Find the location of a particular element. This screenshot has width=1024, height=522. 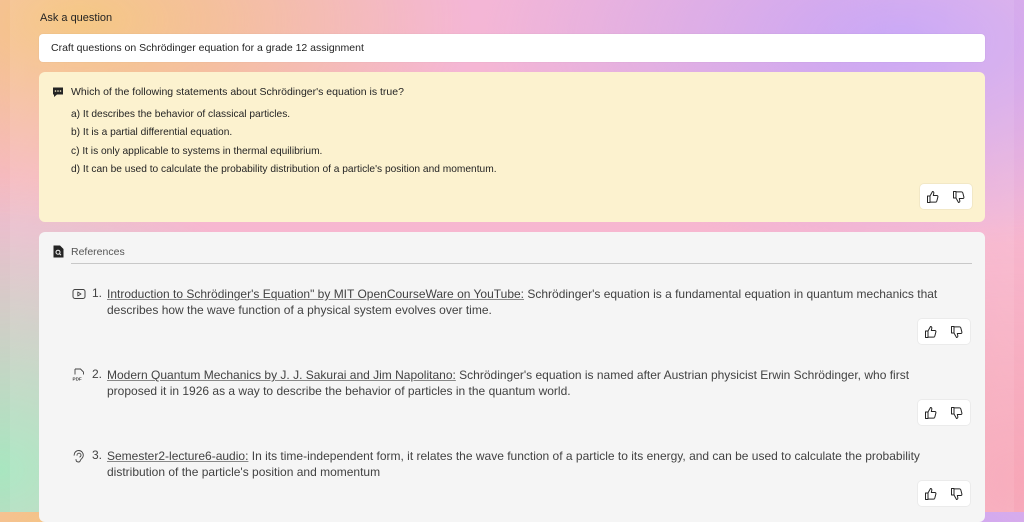

references-divider is located at coordinates (521, 263).